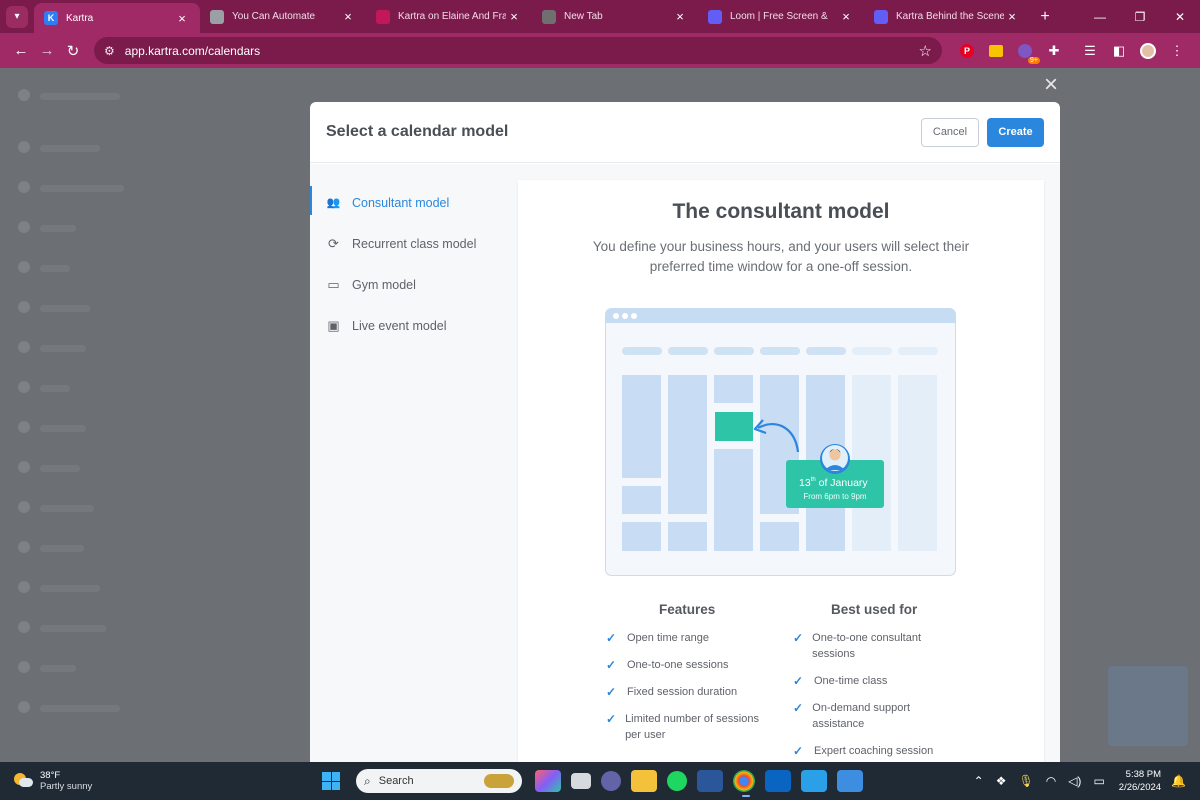 The image size is (1200, 800). Describe the element at coordinates (686, 665) in the screenshot. I see `list-item: ✓ One-to-one sessions` at that location.